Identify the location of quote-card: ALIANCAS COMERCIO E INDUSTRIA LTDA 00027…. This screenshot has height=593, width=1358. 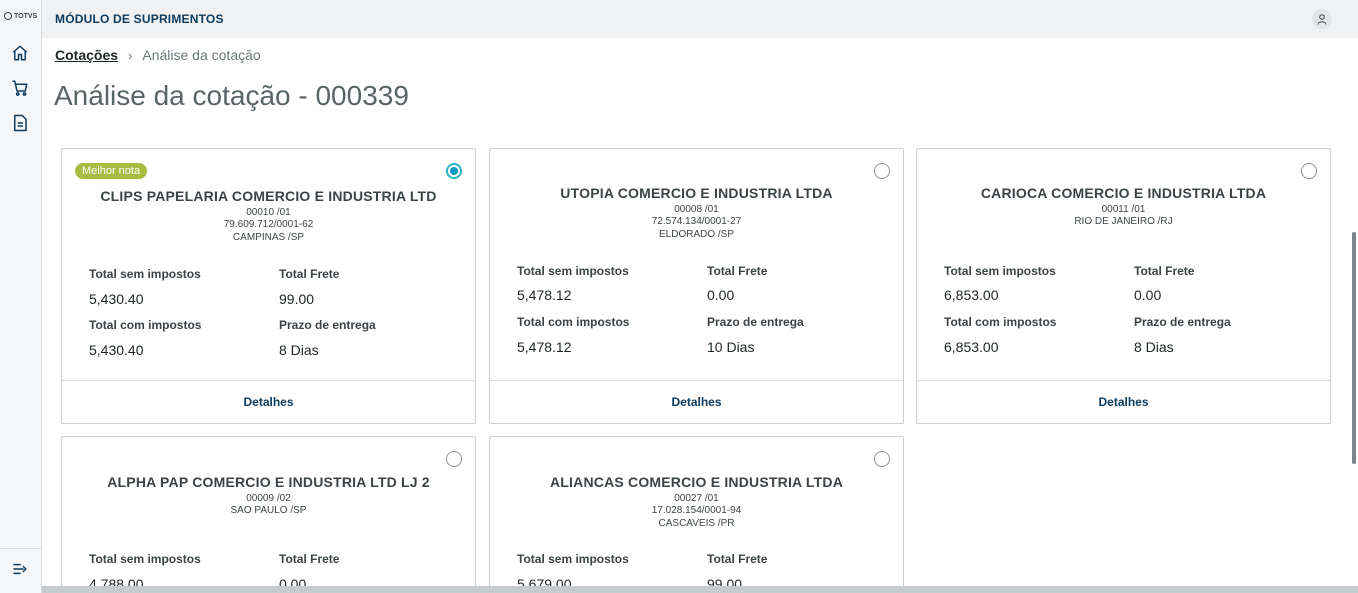
(696, 514).